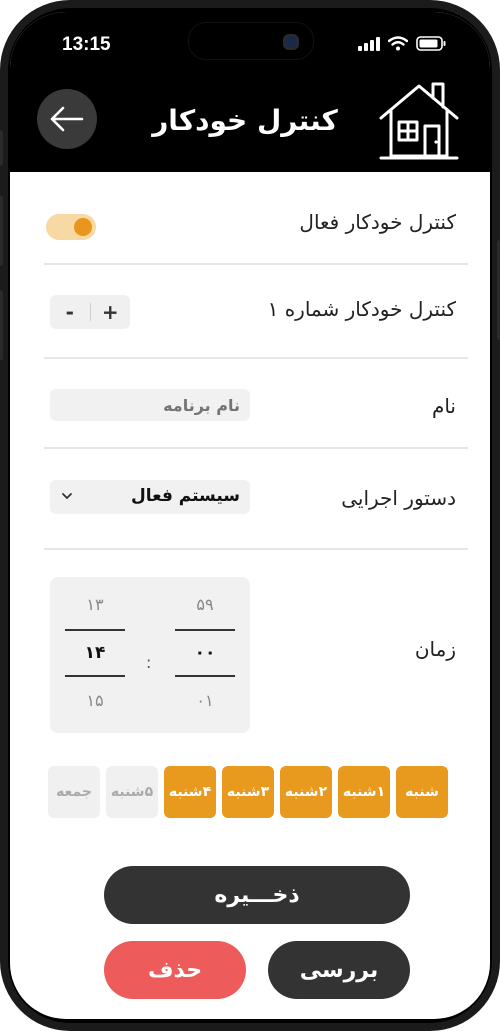  What do you see at coordinates (175, 970) in the screenshot?
I see `delete-button: حذف` at bounding box center [175, 970].